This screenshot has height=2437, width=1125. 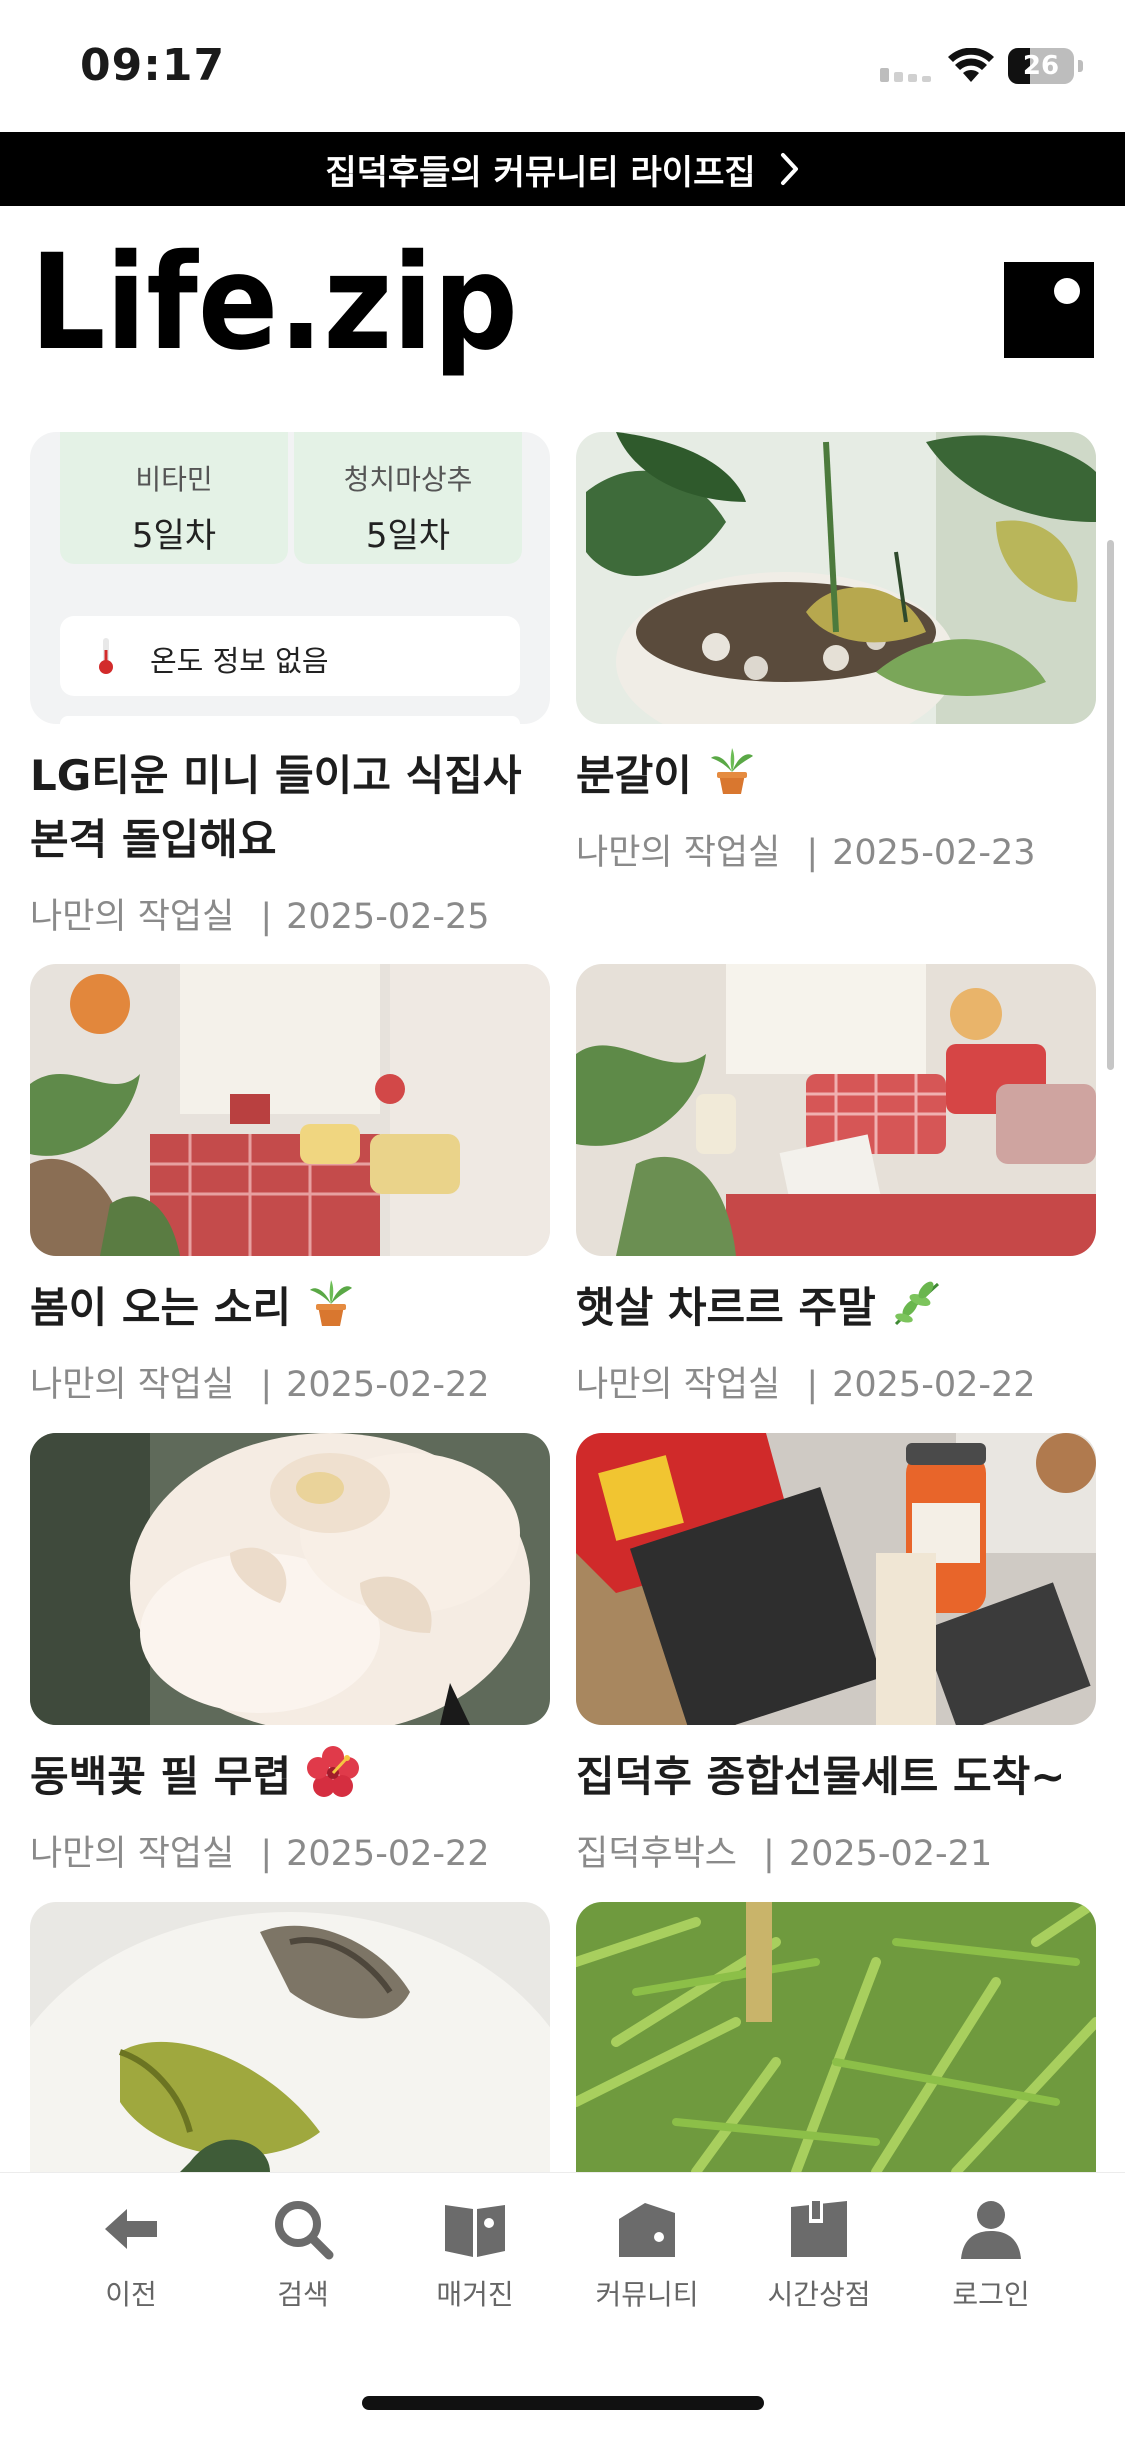 I want to click on magazine-icon, so click(x=475, y=2231).